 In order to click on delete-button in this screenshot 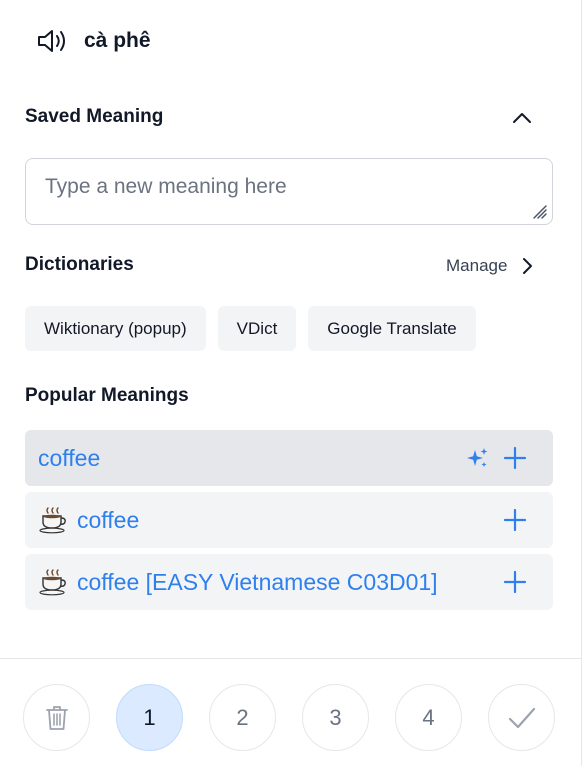, I will do `click(56, 717)`.